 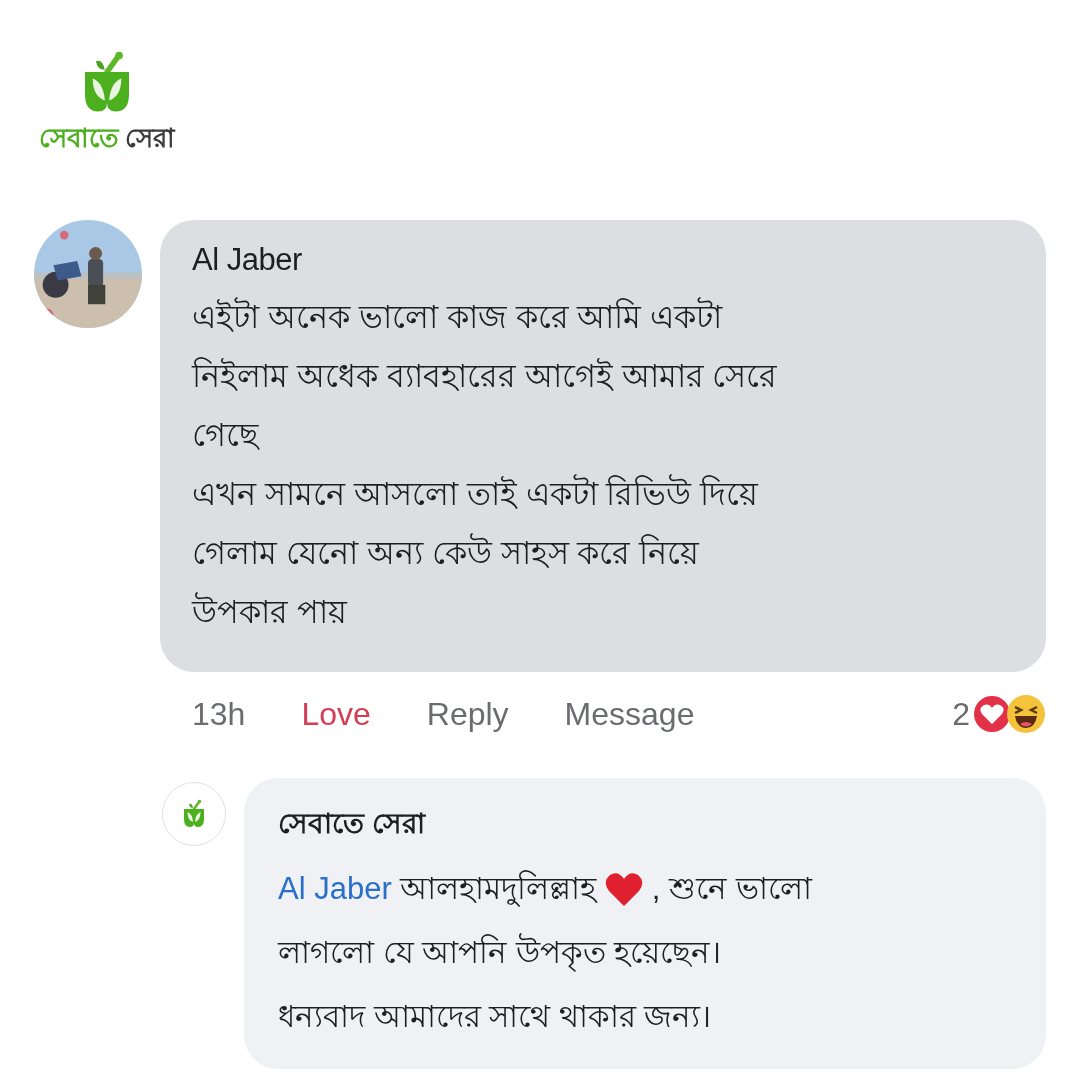 What do you see at coordinates (336, 714) in the screenshot?
I see `action-link: Love` at bounding box center [336, 714].